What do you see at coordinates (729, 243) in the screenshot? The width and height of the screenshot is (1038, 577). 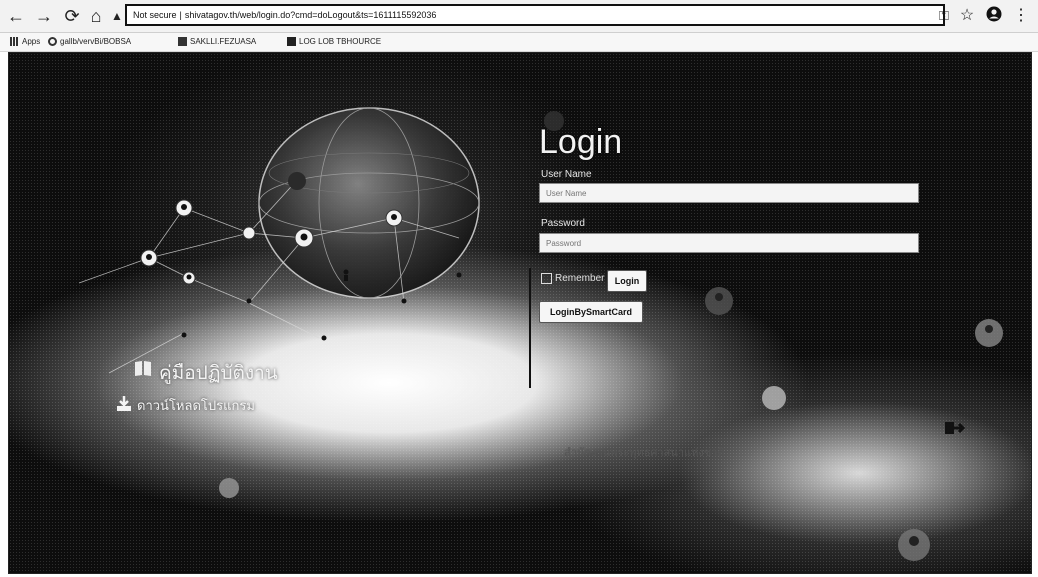 I see `password-field` at bounding box center [729, 243].